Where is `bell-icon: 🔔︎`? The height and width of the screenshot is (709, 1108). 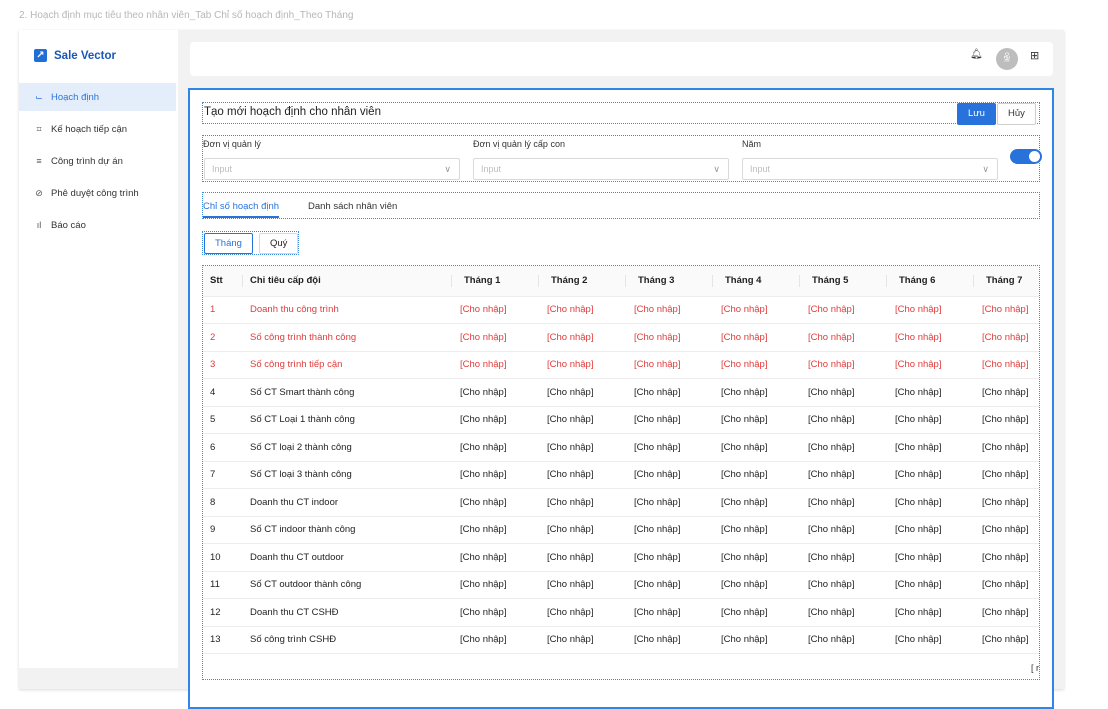 bell-icon: 🔔︎ is located at coordinates (976, 54).